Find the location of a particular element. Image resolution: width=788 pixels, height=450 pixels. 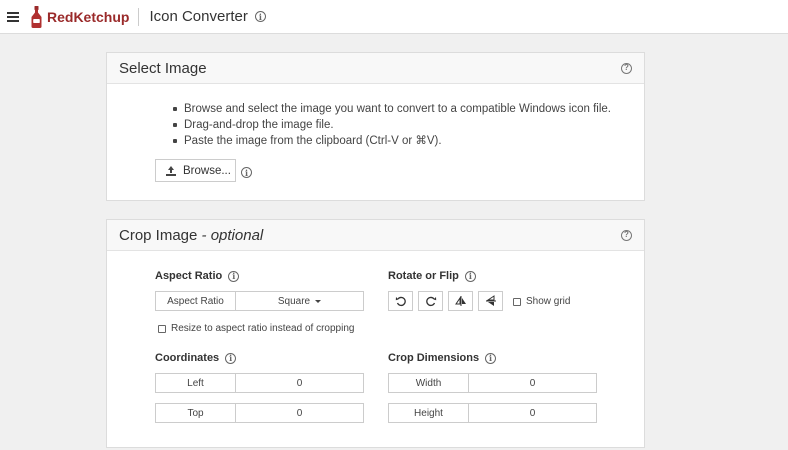

list-item: Drag-and-drop the image file. is located at coordinates (390, 125).